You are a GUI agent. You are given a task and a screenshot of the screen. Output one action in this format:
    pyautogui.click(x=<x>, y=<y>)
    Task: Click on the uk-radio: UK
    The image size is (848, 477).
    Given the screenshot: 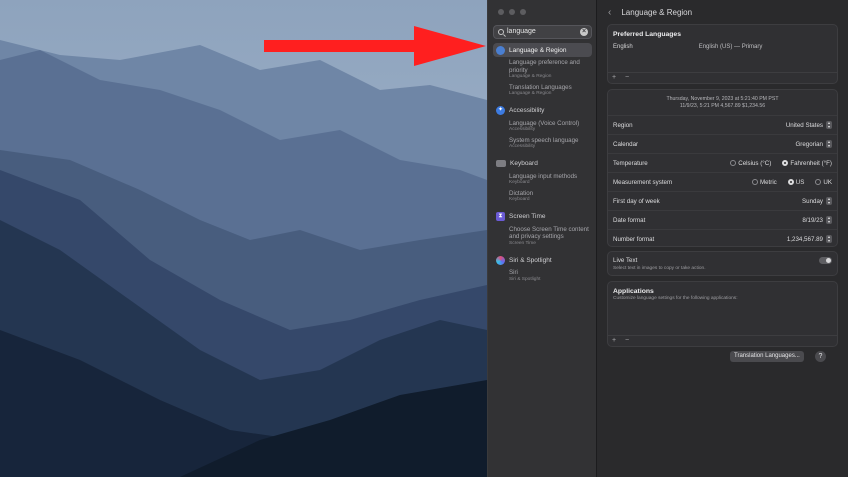 What is the action you would take?
    pyautogui.click(x=823, y=182)
    